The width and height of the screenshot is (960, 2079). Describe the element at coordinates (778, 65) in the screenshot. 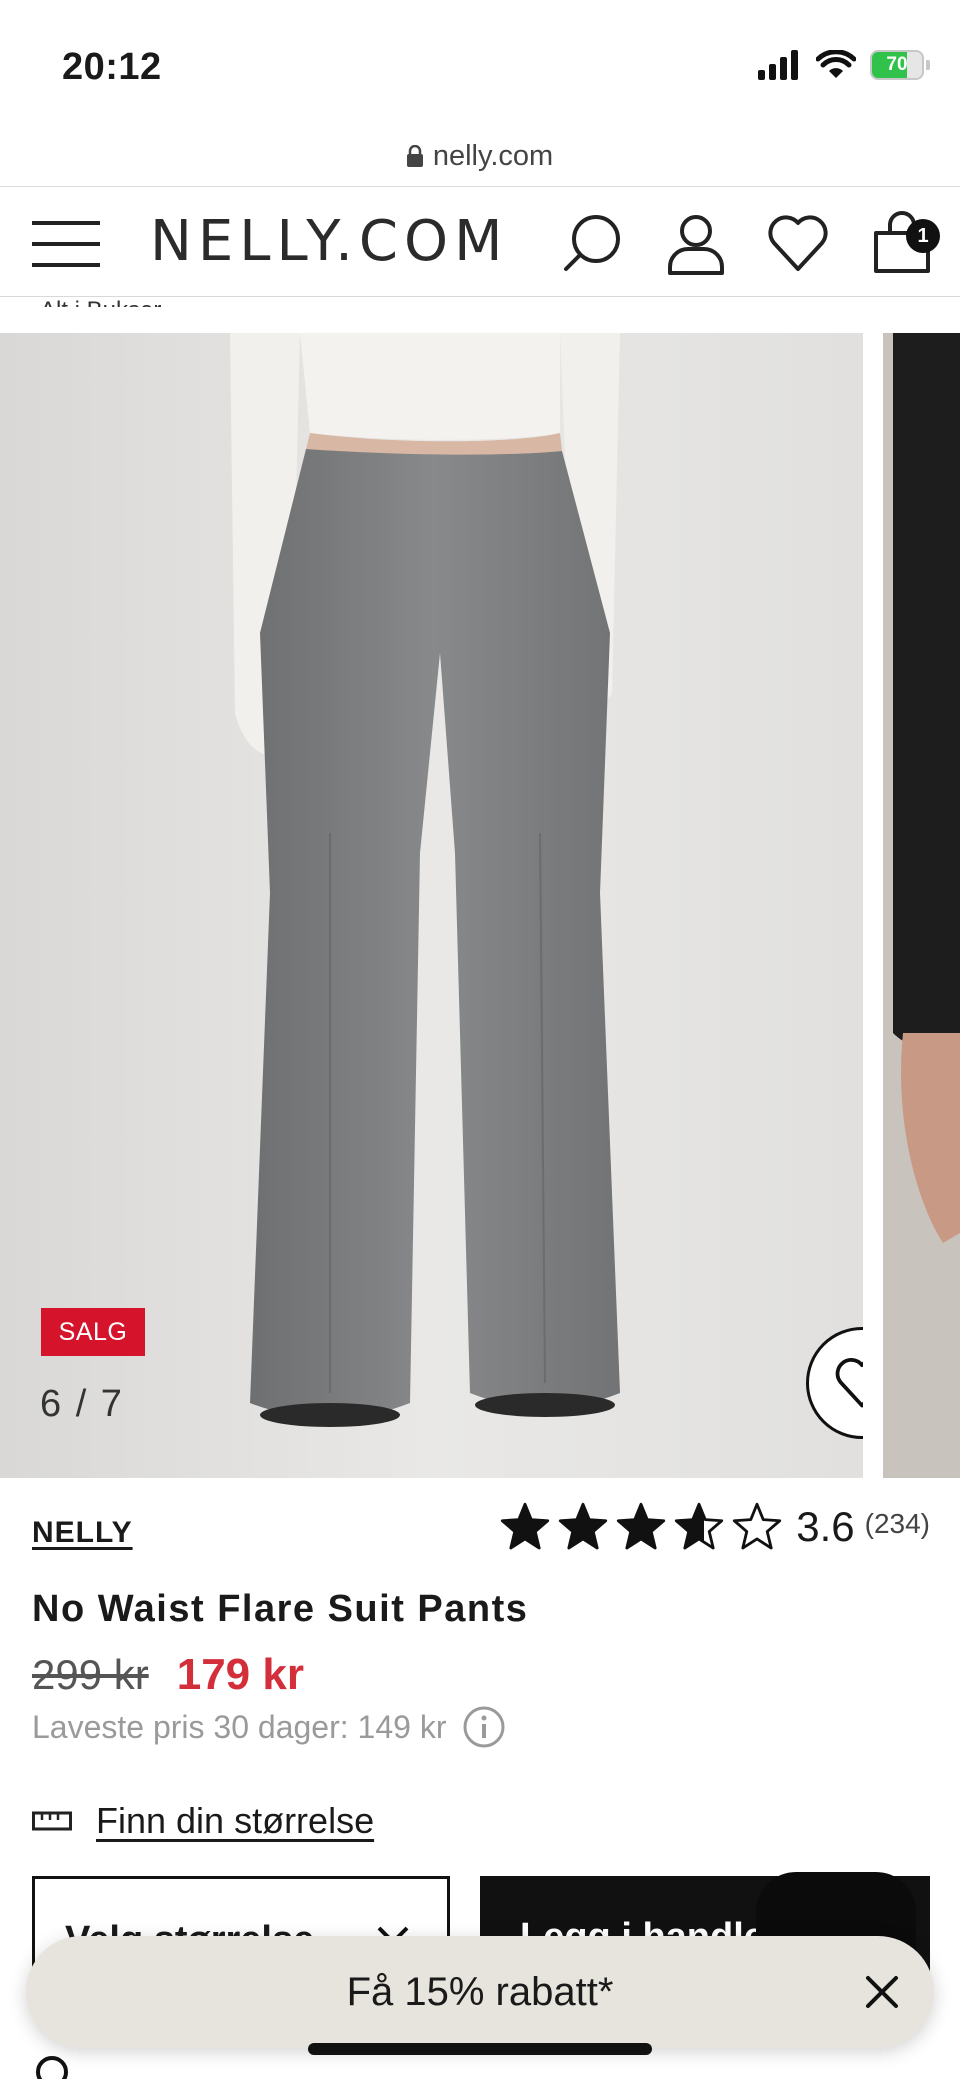

I see `cellular-signal-icon` at that location.